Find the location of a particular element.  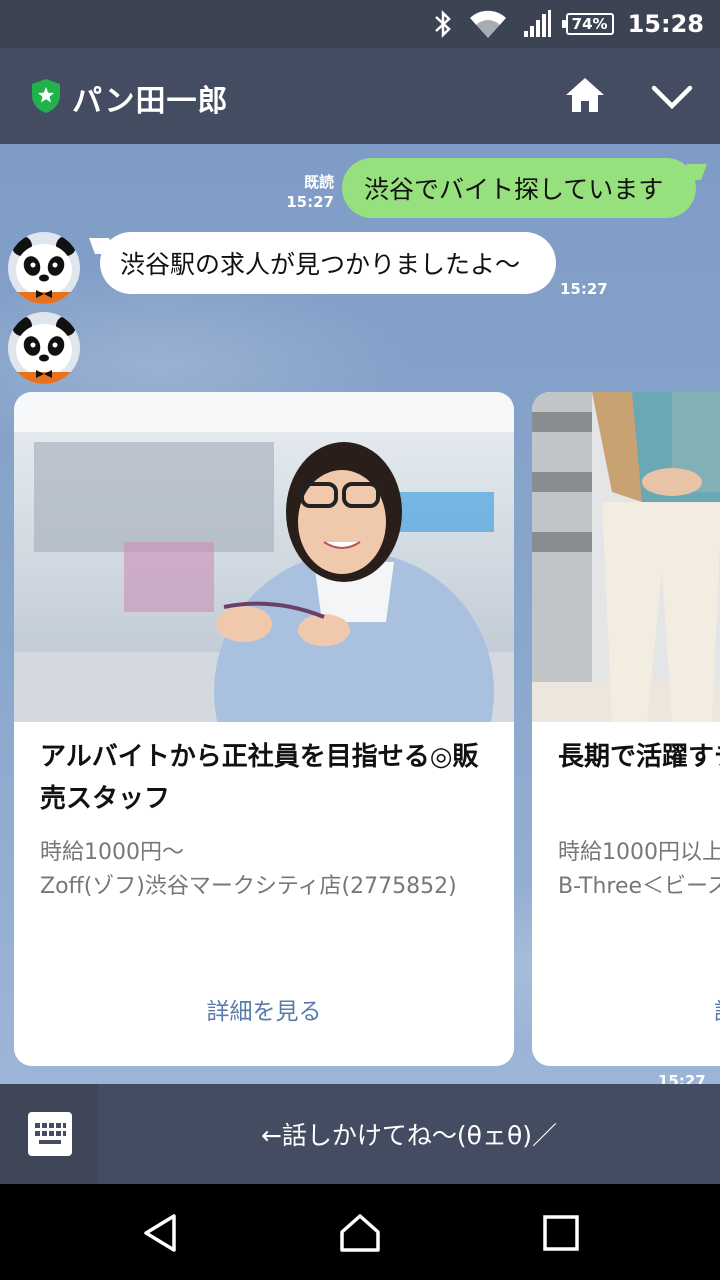

job-title: 長期で活躍すチパンツの販 is located at coordinates (639, 757).